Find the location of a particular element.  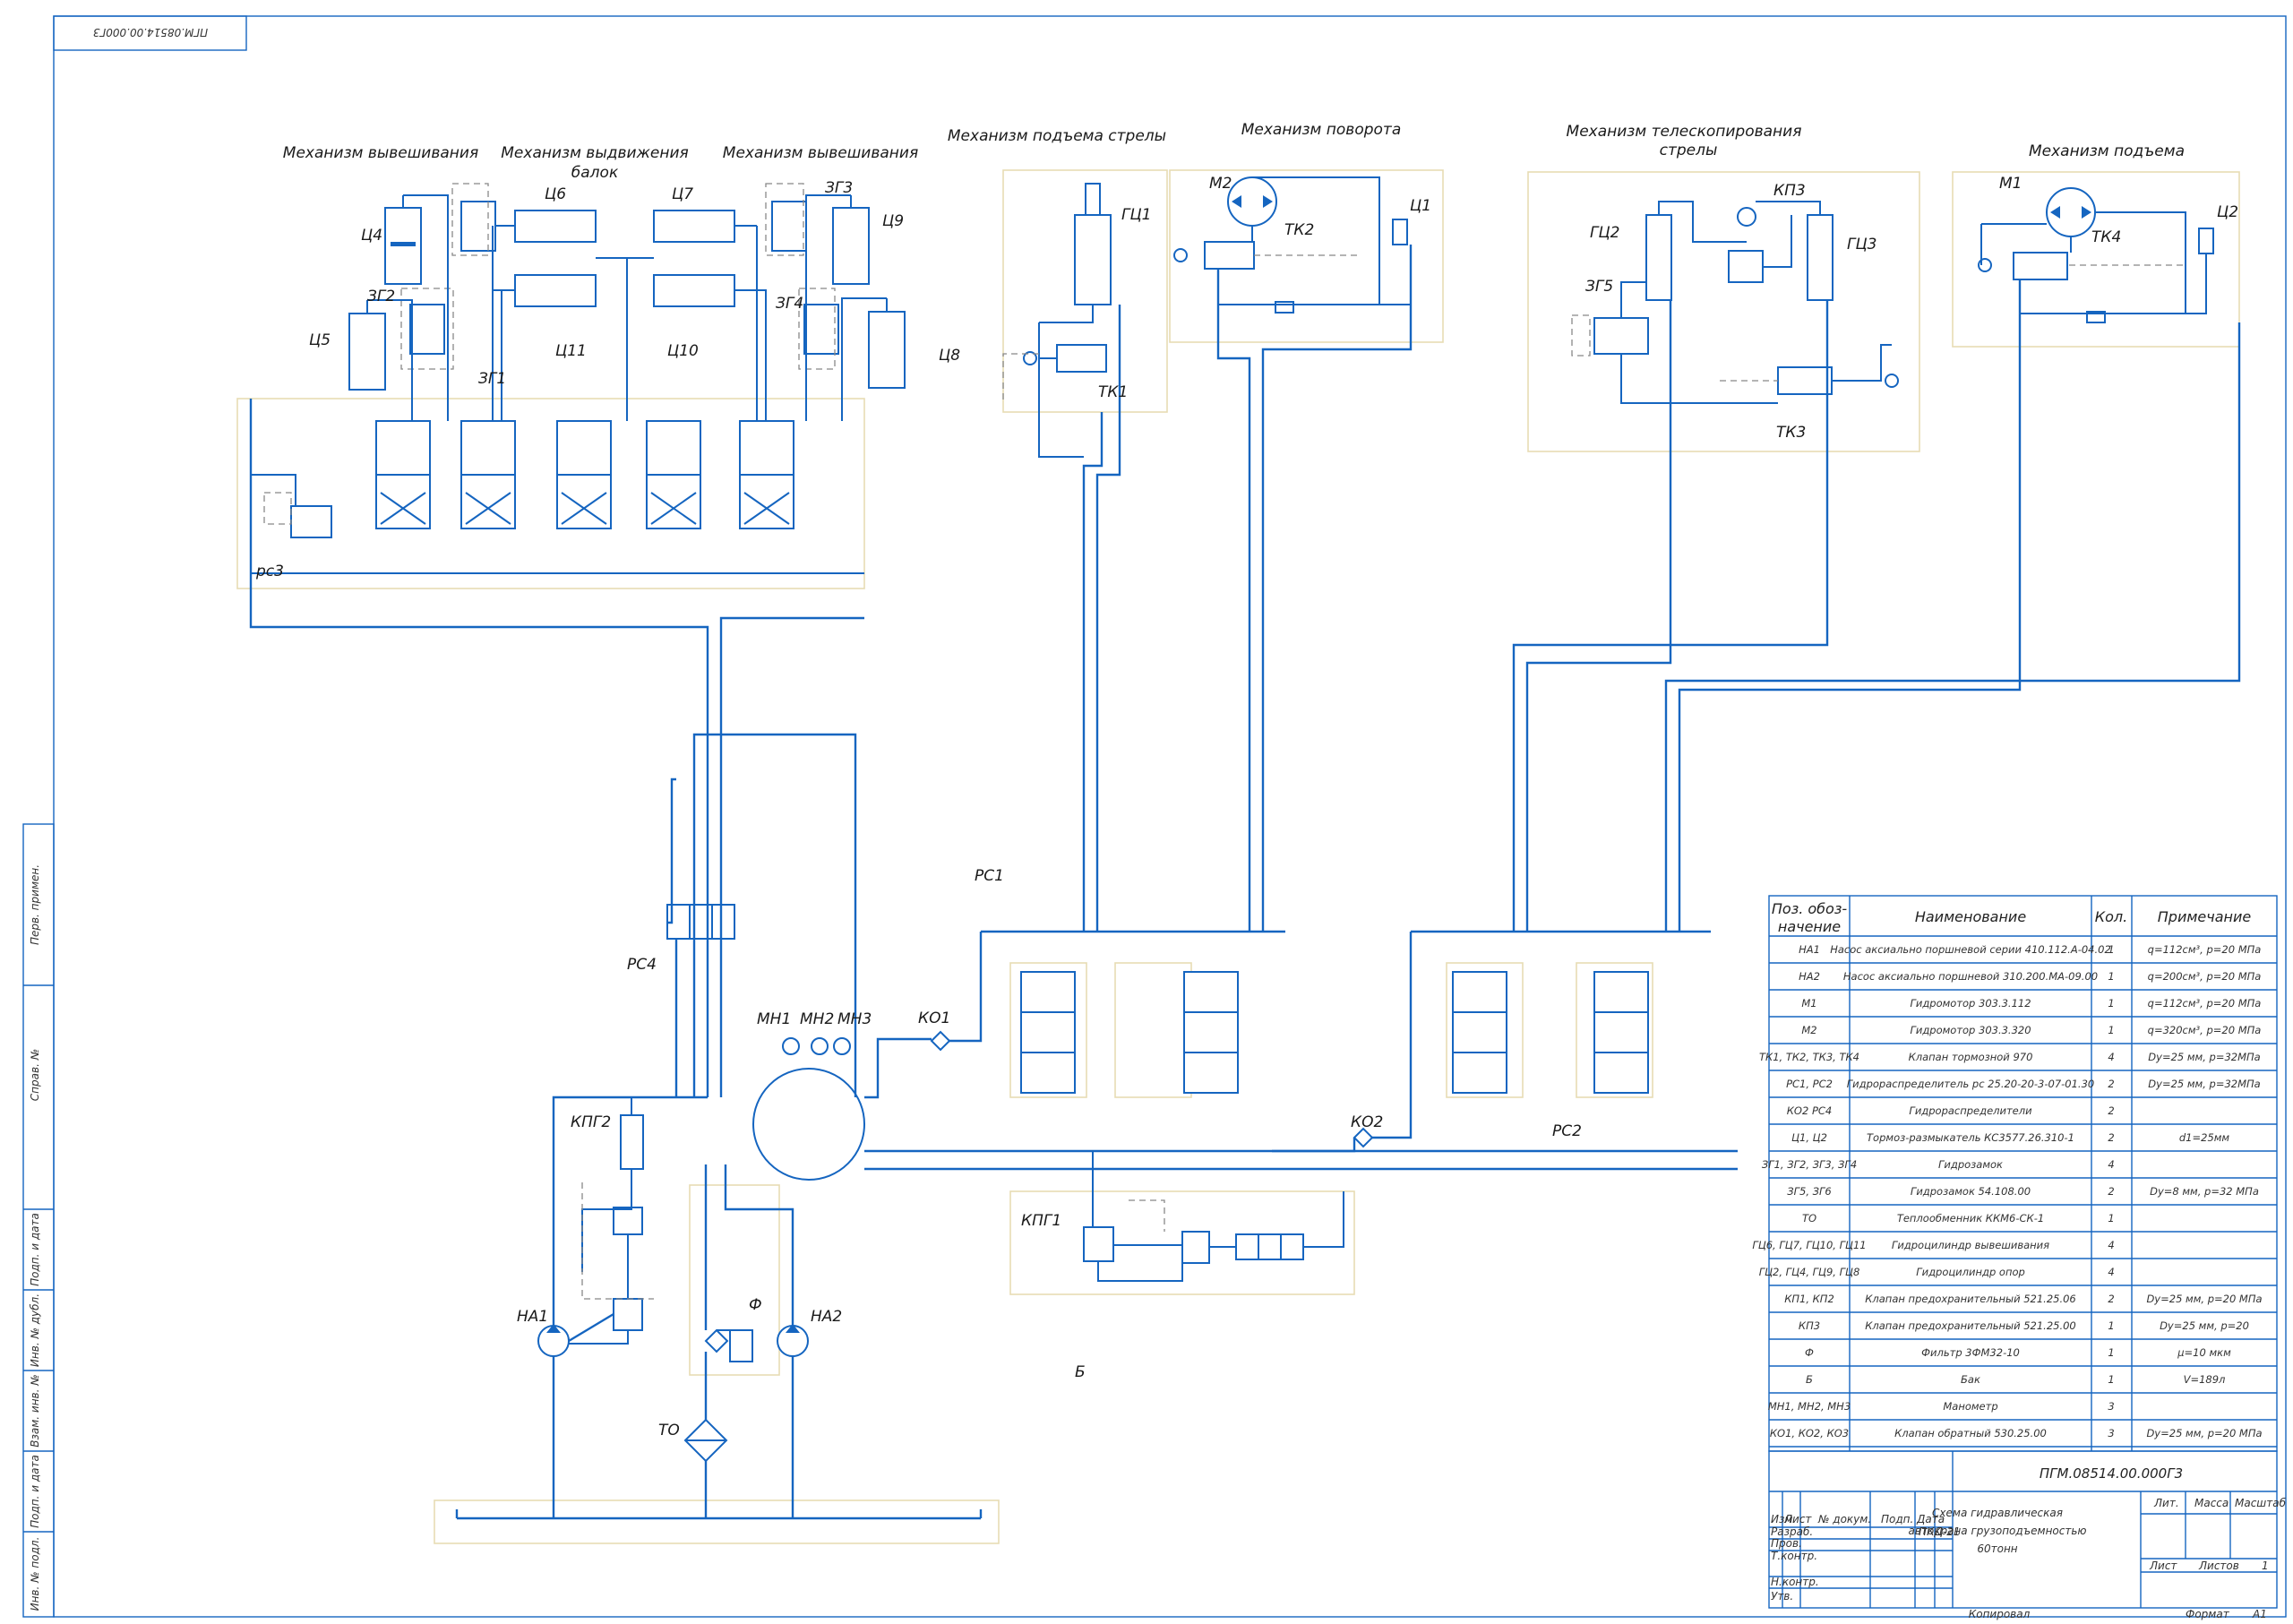

label-na1: НА1 is located at coordinates (532, 1317).